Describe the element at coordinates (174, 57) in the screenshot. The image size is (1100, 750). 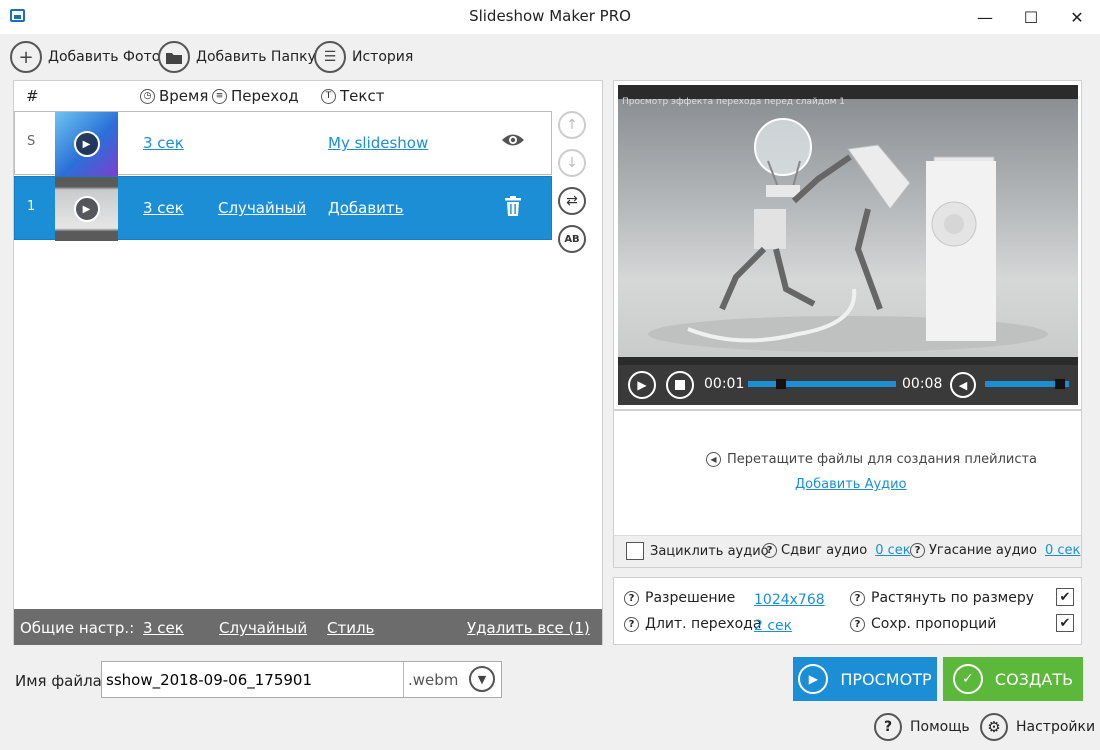
I see `folder-icon` at that location.